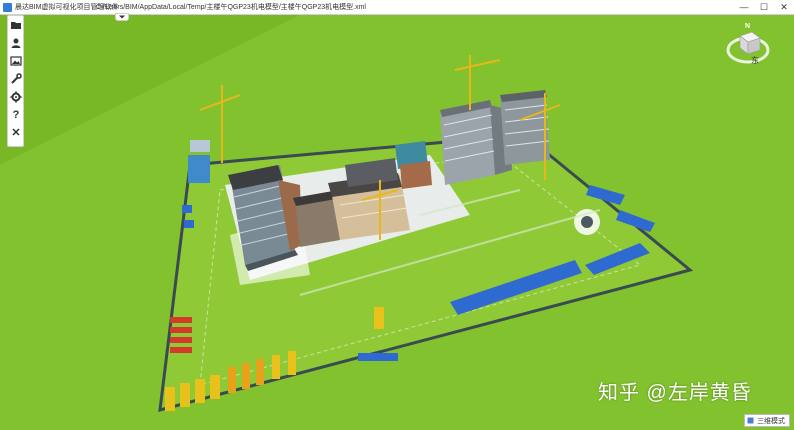  I want to click on view-mode-button: 三维模式, so click(767, 420).